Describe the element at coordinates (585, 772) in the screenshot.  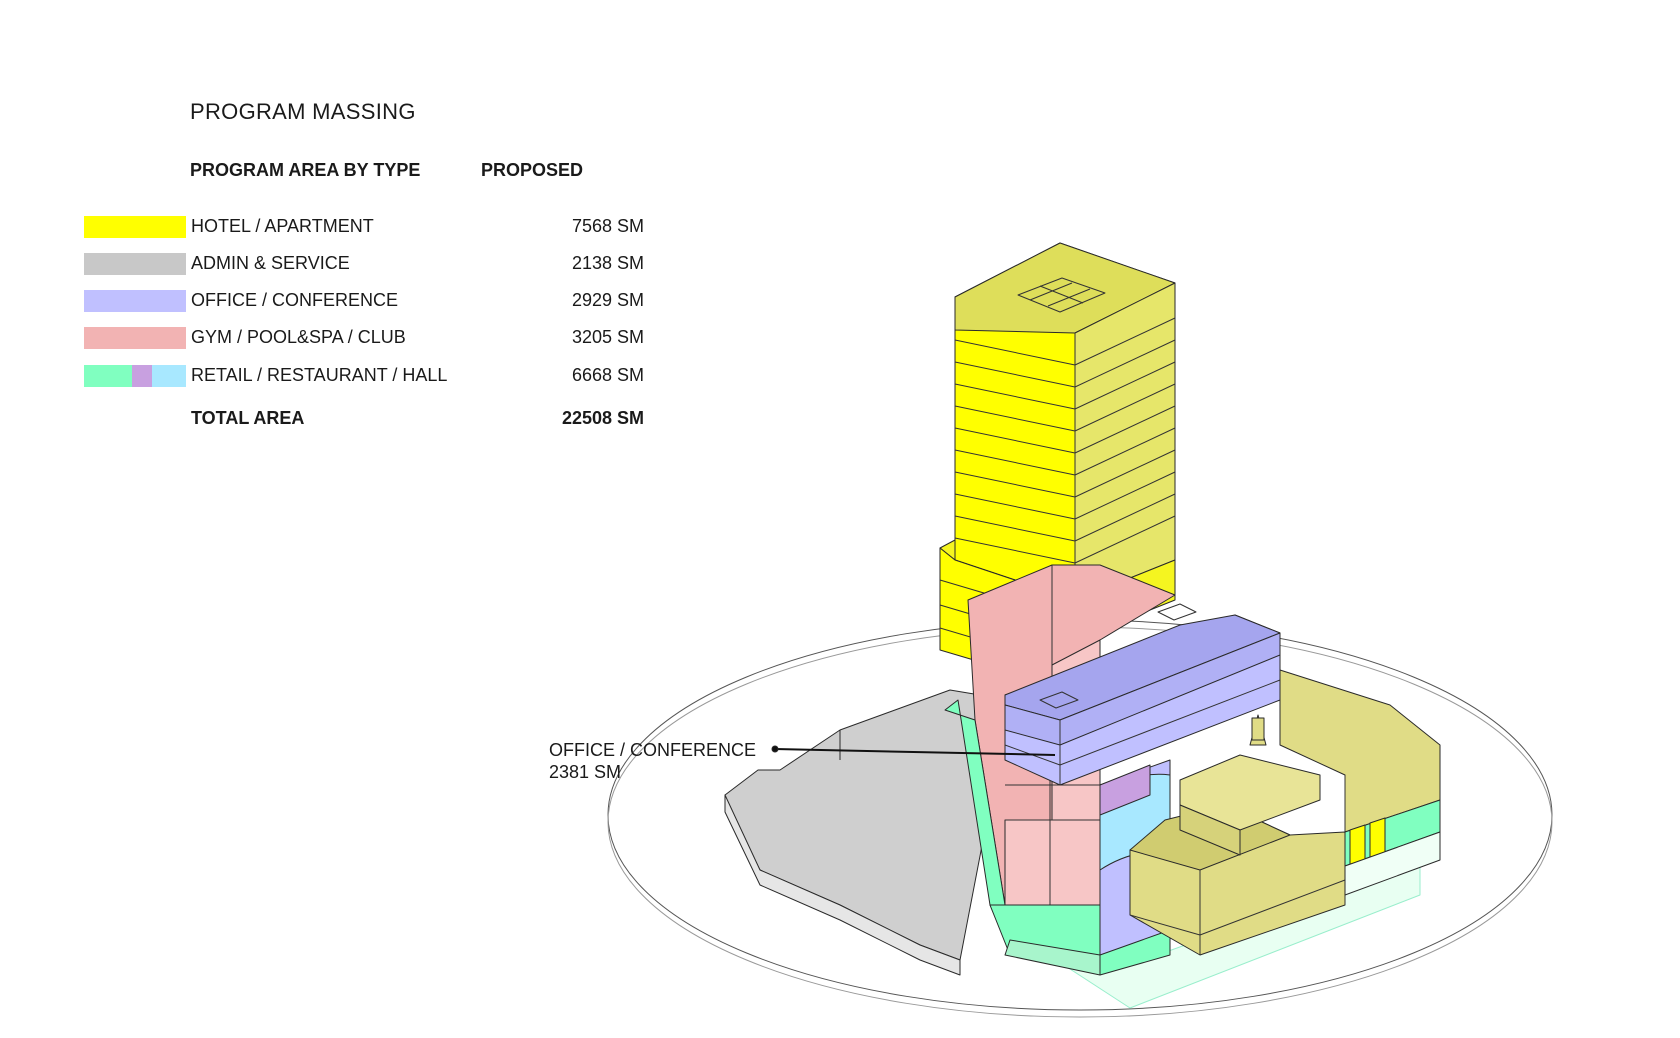
I see `callout-value: 2381 SM` at that location.